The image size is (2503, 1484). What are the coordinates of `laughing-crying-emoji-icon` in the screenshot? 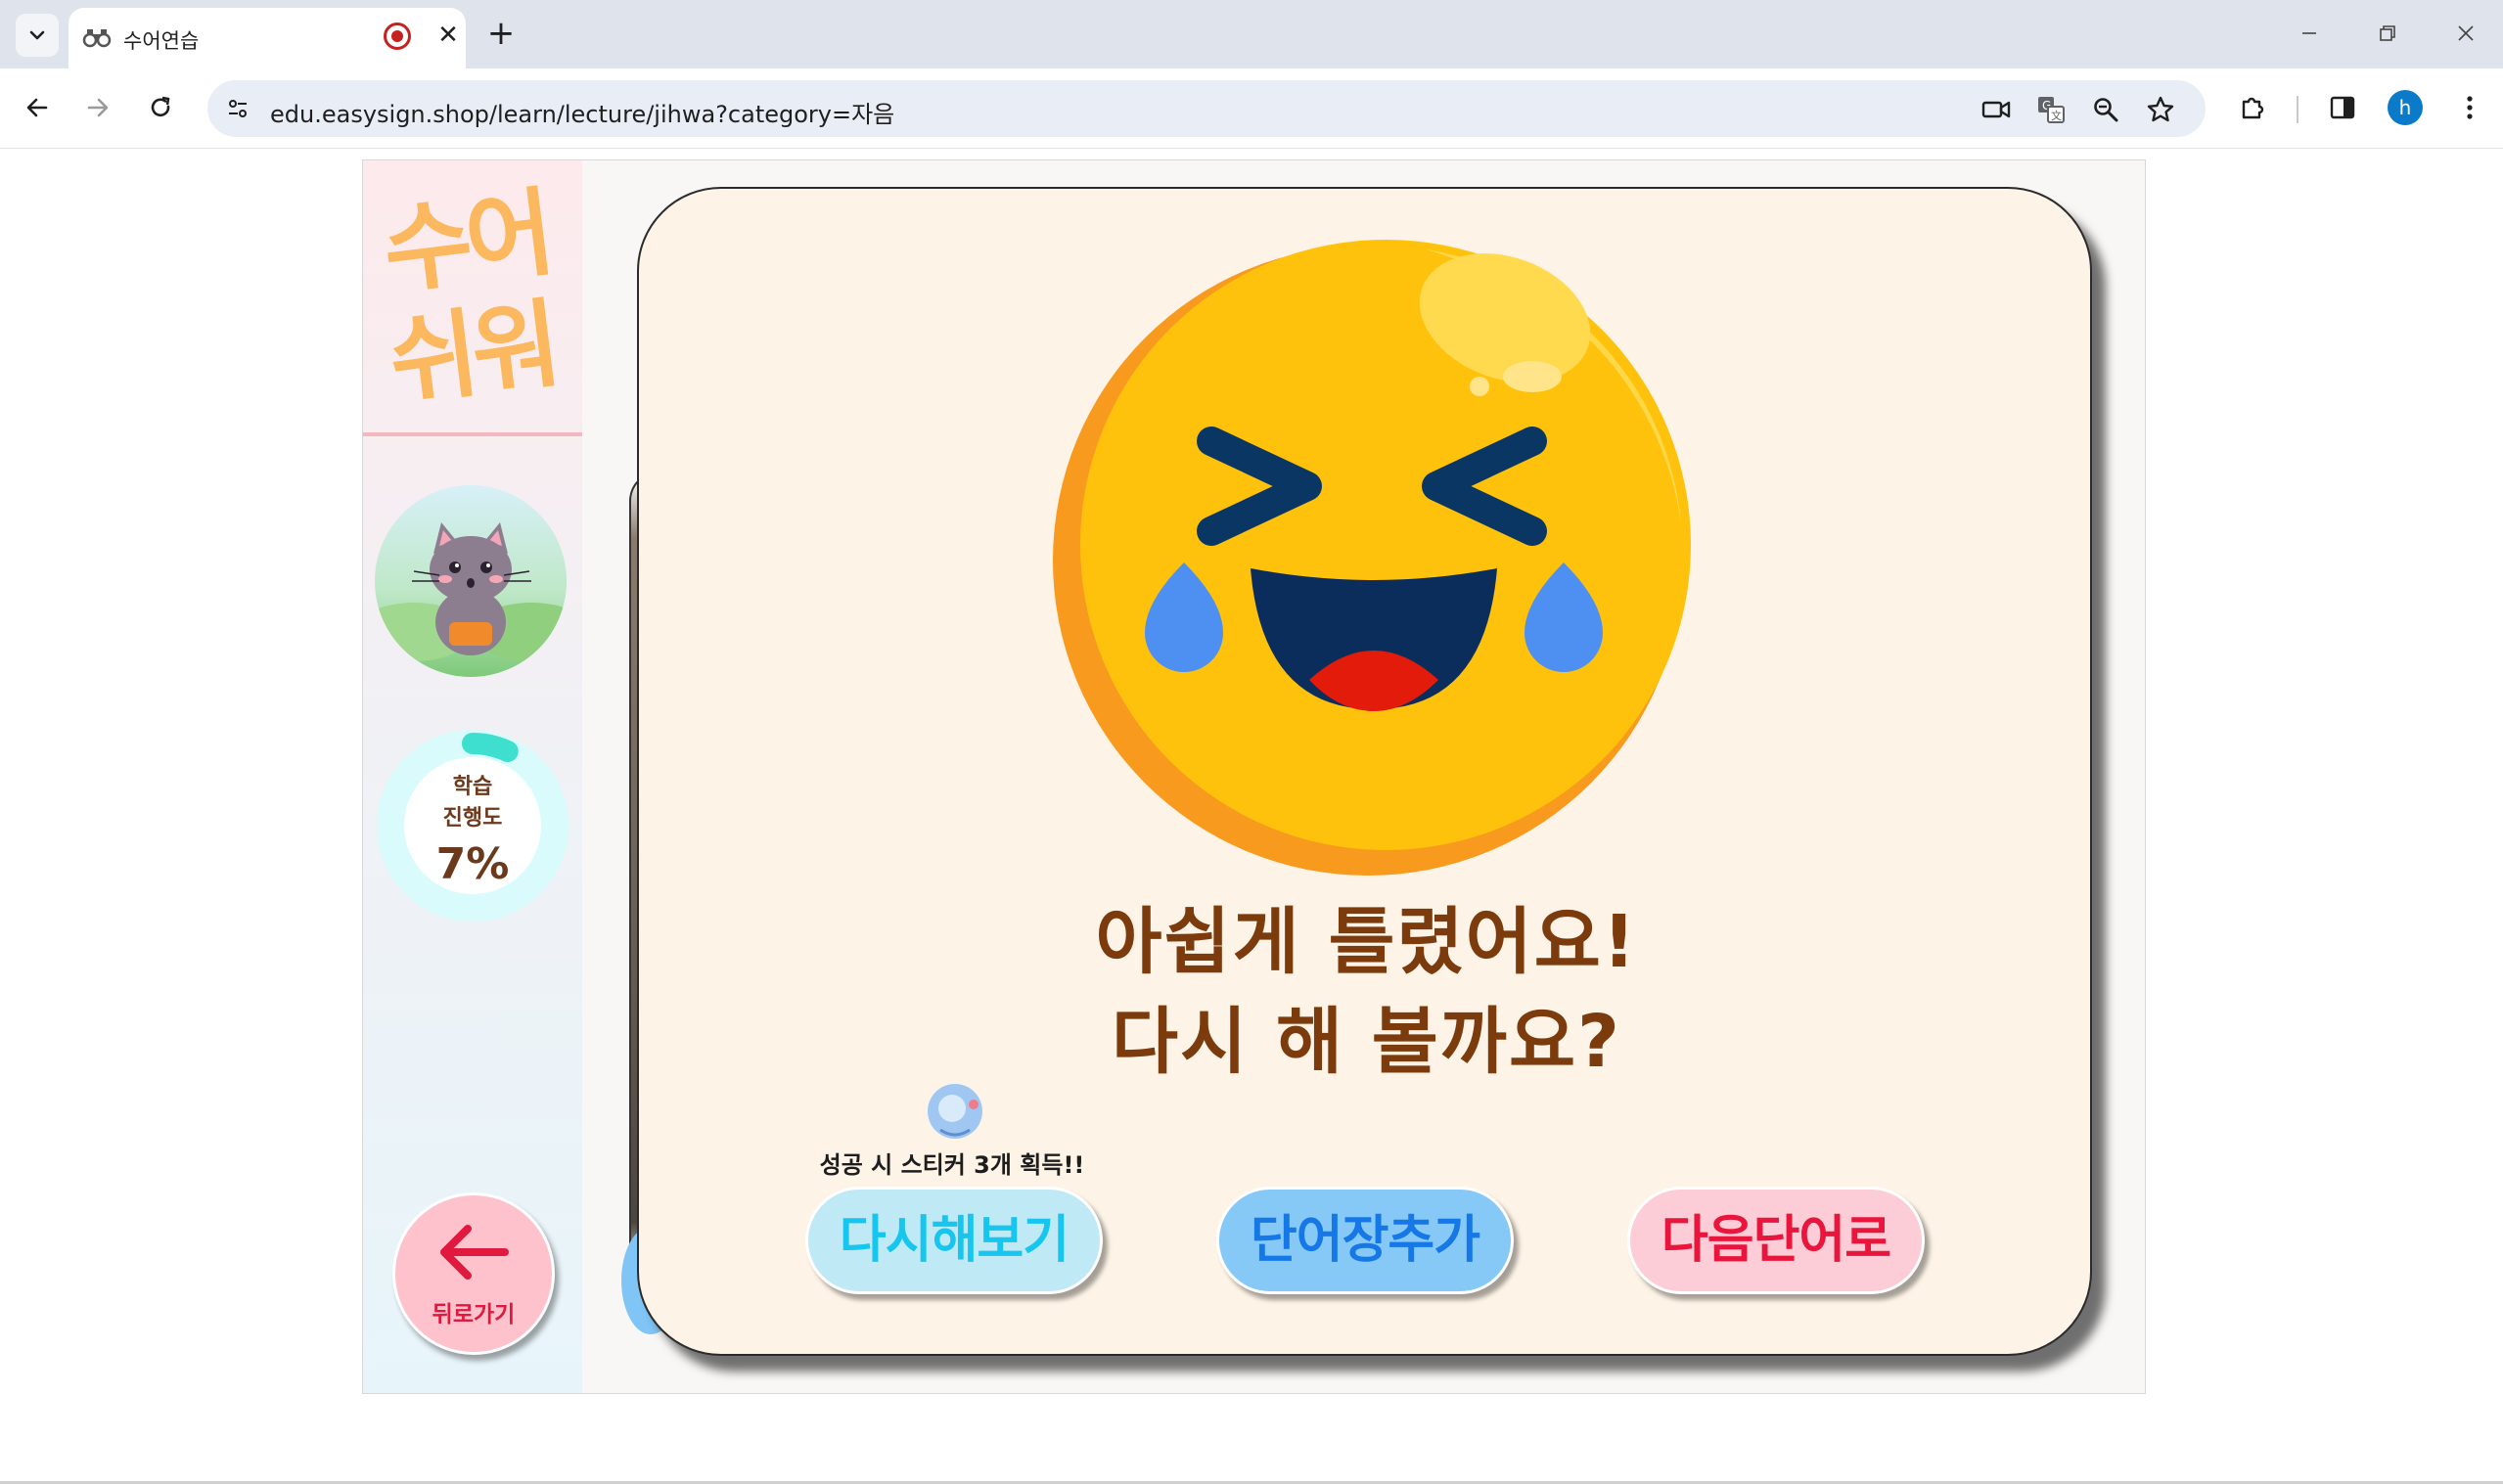 It's located at (1372, 558).